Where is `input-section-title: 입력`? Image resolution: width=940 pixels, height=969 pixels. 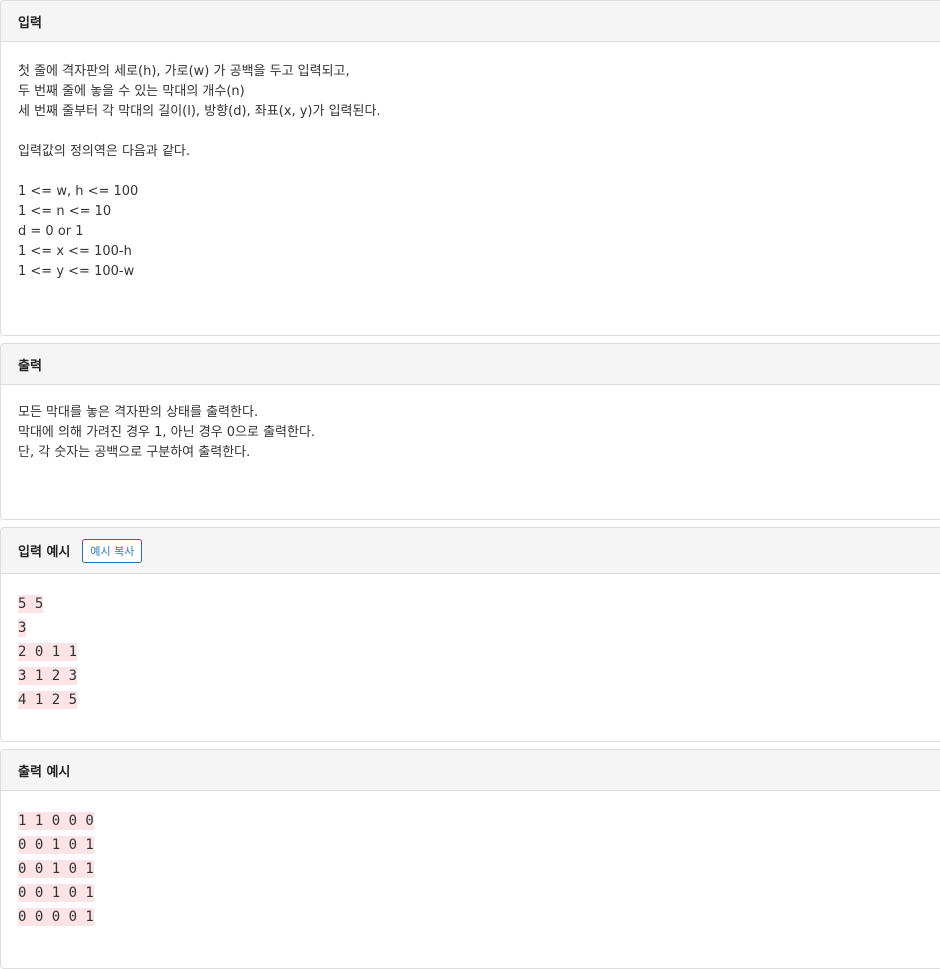 input-section-title: 입력 is located at coordinates (30, 23).